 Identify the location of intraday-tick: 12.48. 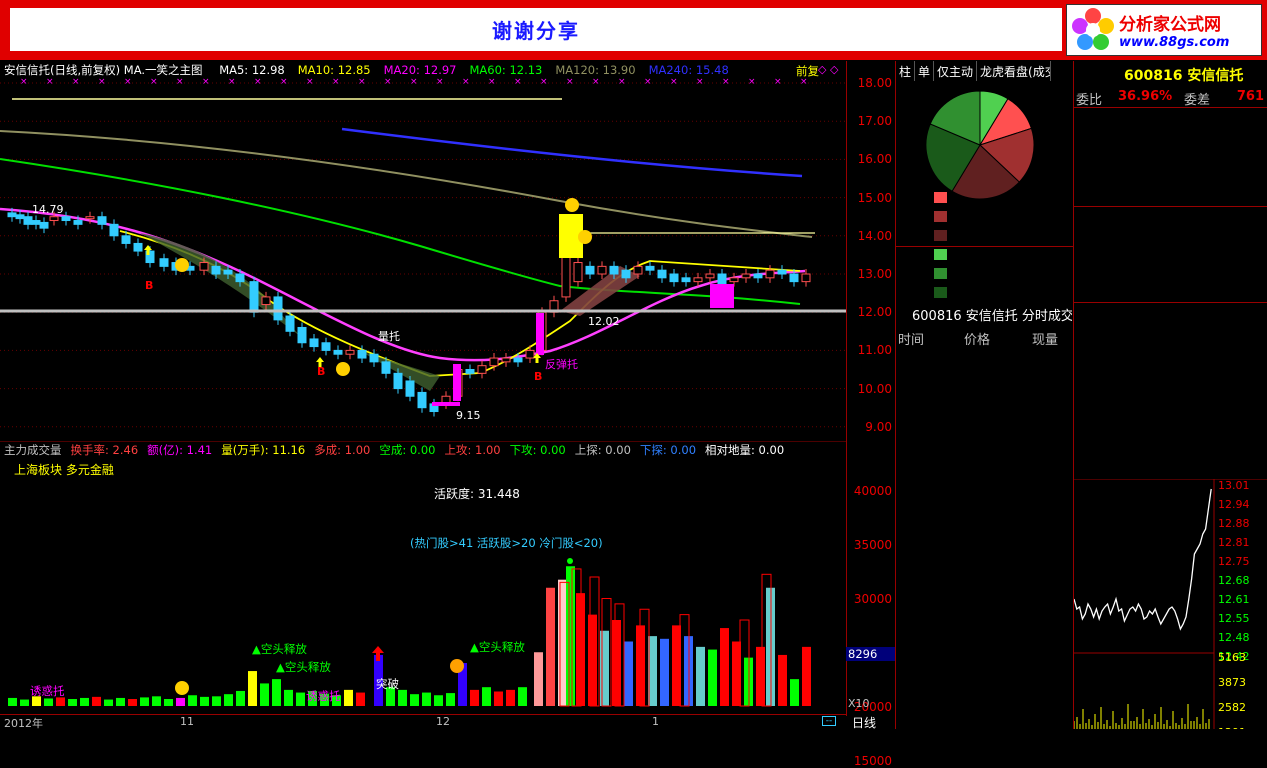
(1234, 637).